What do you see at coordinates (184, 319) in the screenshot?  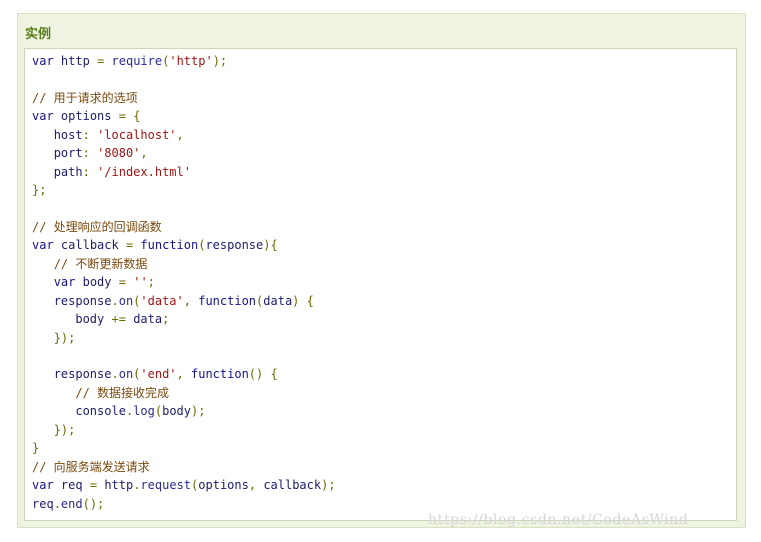 I see `code-line: body += data;` at bounding box center [184, 319].